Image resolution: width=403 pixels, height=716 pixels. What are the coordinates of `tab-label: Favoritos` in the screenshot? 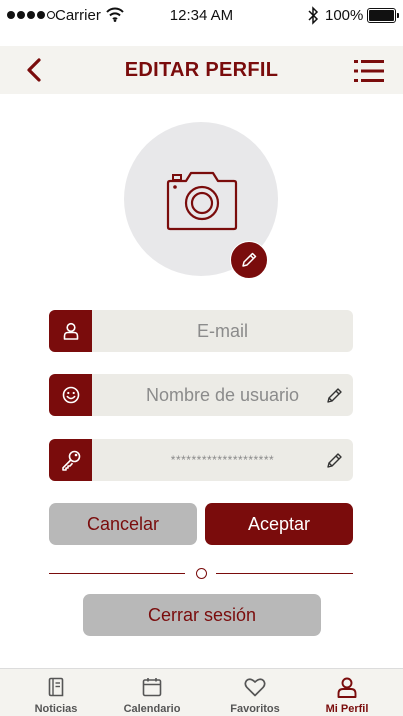 It's located at (255, 709).